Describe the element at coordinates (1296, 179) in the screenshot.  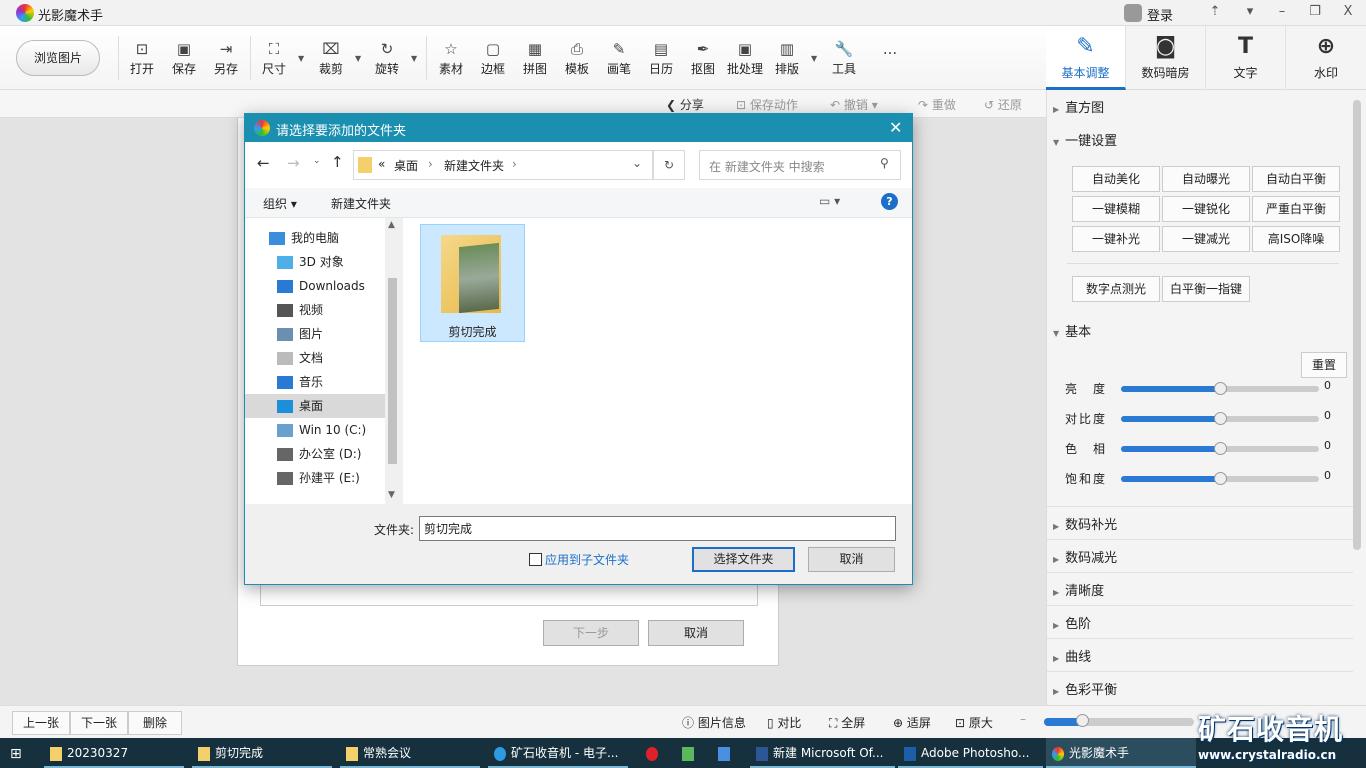
I see `auto-white-balance-button: 自动白平衡` at that location.